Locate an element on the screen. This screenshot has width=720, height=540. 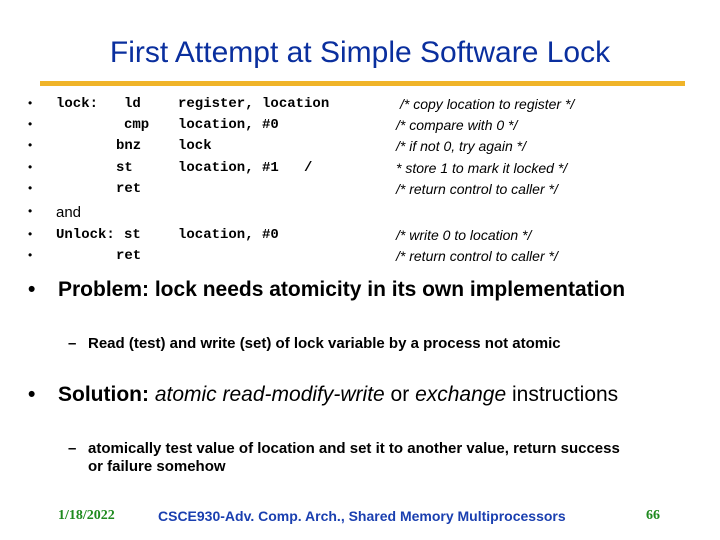
code-comment: /* copy location to register */ is located at coordinates (487, 104).